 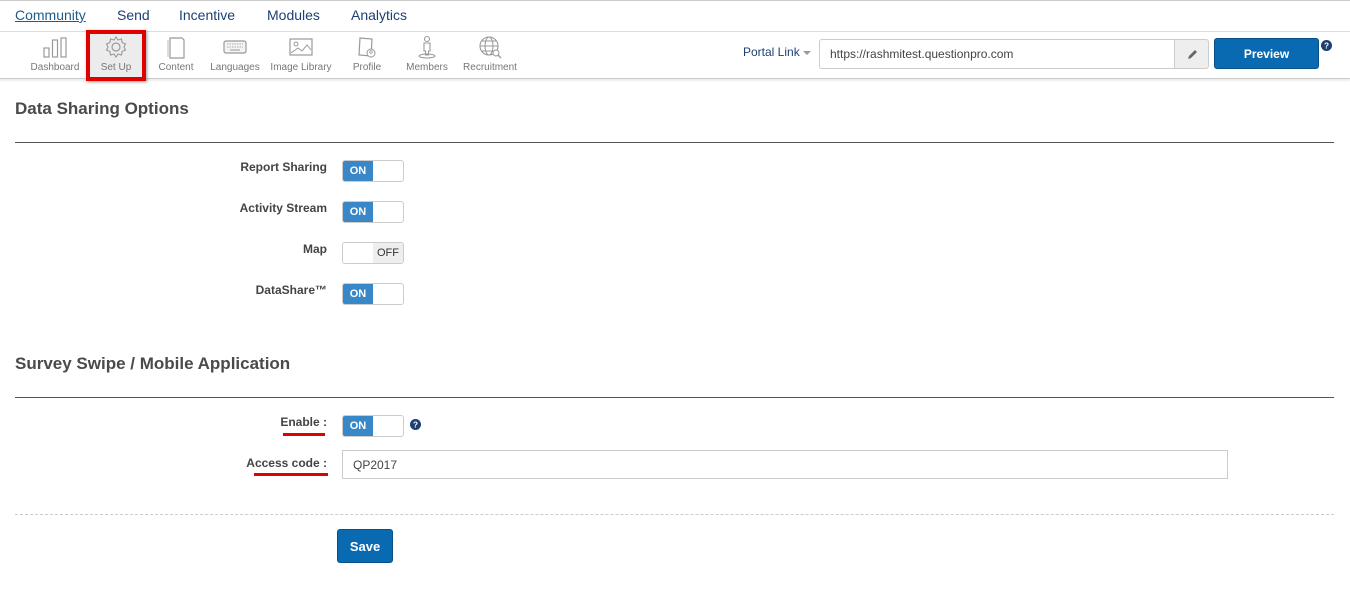 I want to click on edit-url-button, so click(x=1191, y=54).